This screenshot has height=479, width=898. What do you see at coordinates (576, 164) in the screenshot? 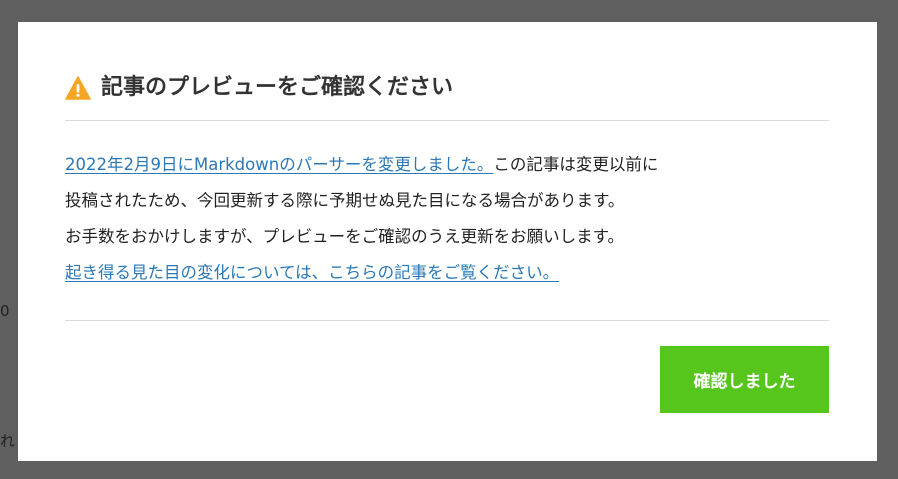
I see `body-text: この記事は変更以前に` at bounding box center [576, 164].